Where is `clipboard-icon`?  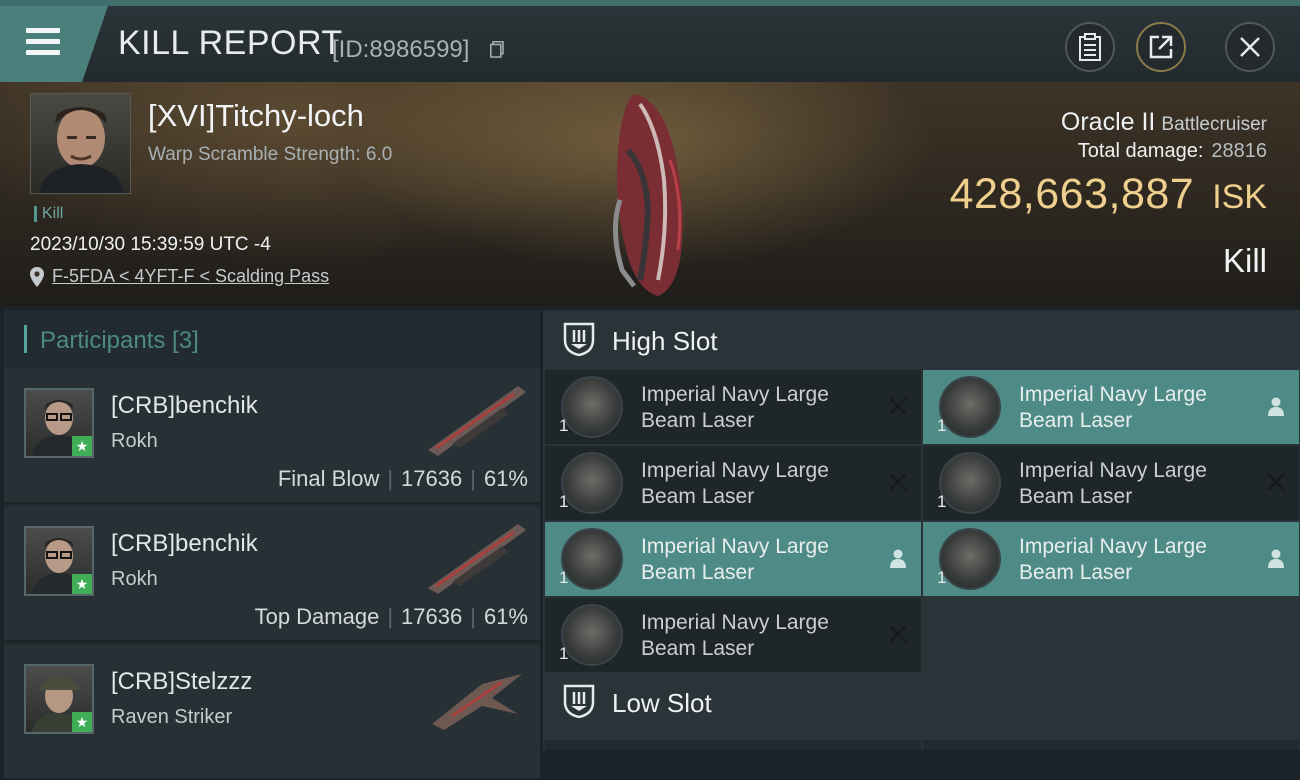
clipboard-icon is located at coordinates (1090, 47).